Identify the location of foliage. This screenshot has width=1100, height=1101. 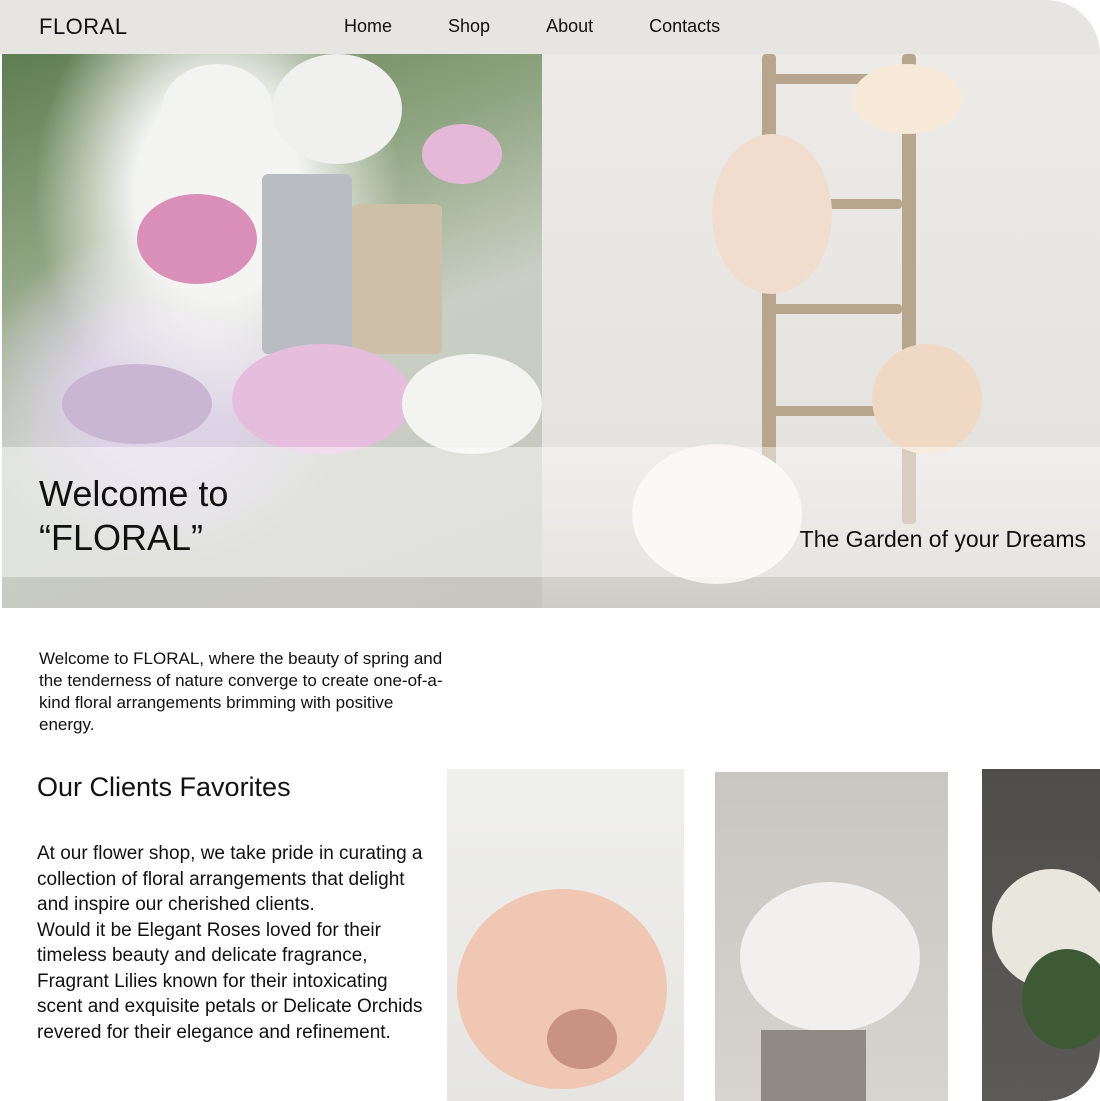
(1061, 999).